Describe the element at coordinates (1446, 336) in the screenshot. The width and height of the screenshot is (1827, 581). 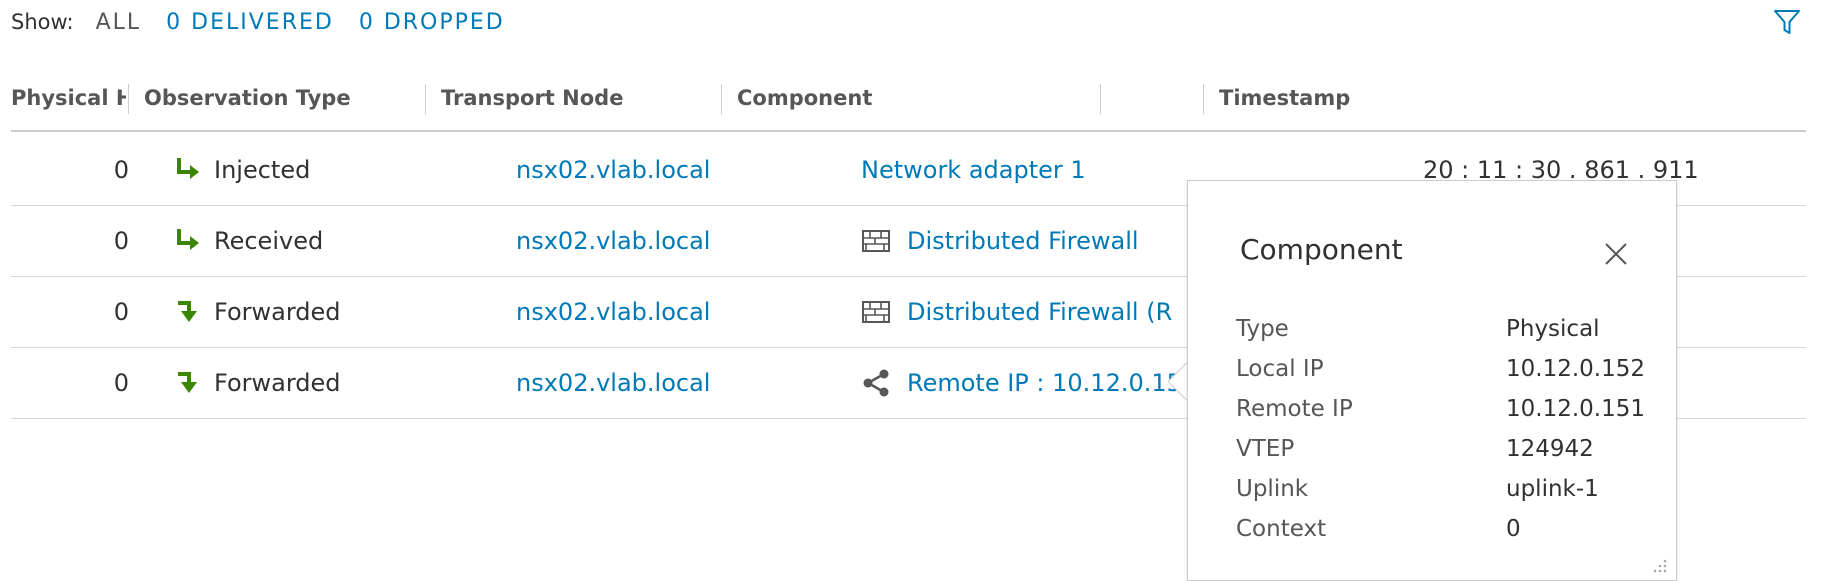
I see `popover-field-type: Type Physical` at that location.